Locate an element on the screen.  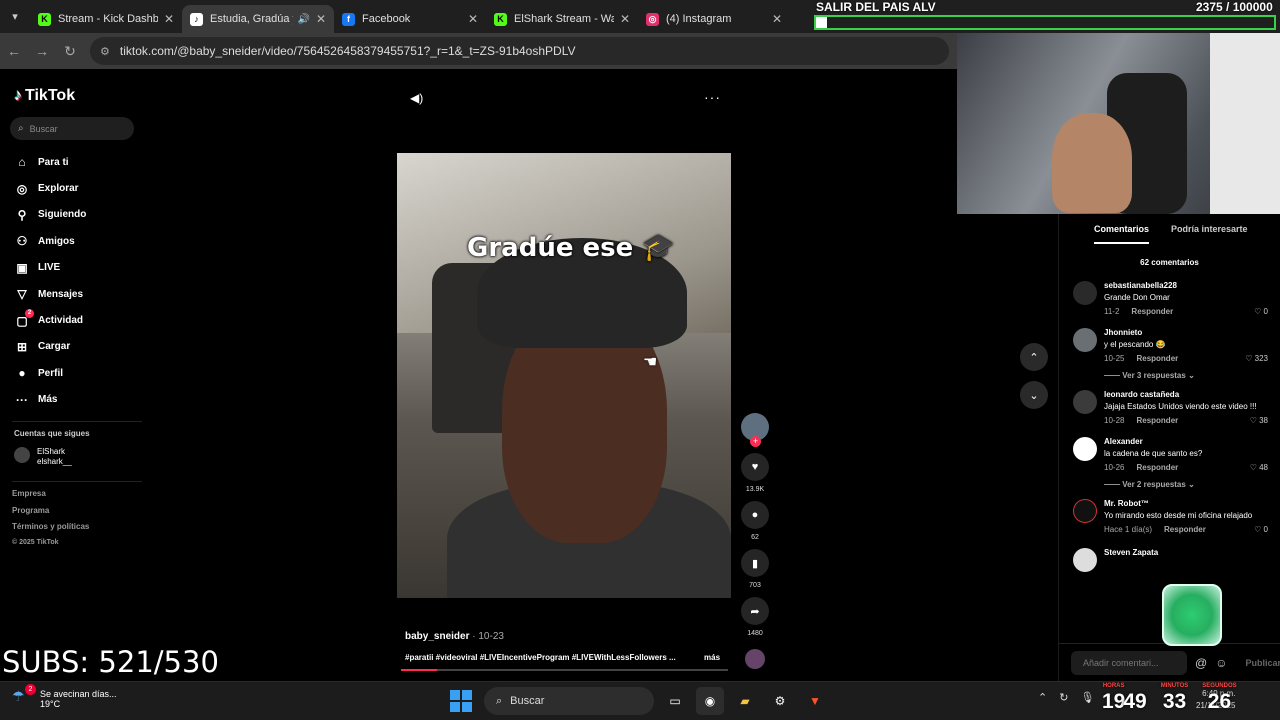
video-author: baby_sneider · 10-23 is located at coordinates (454, 636).